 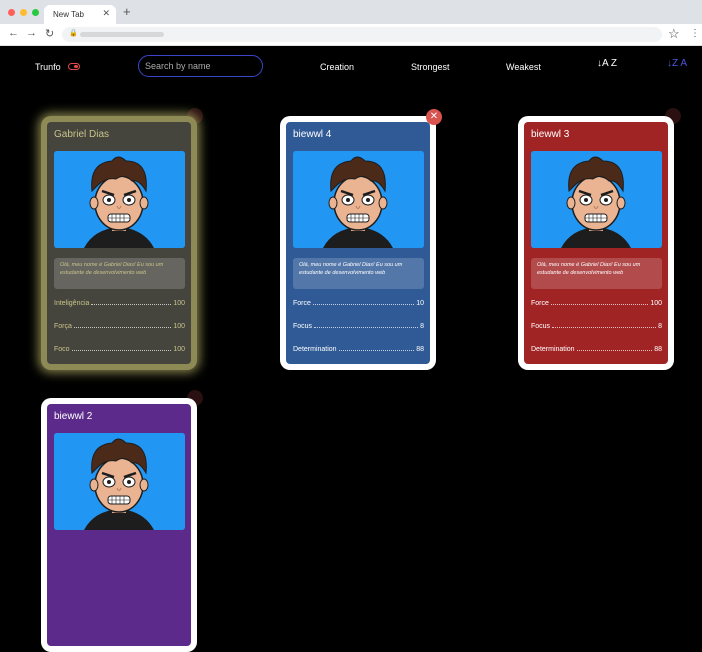 I want to click on search-input, so click(x=200, y=66).